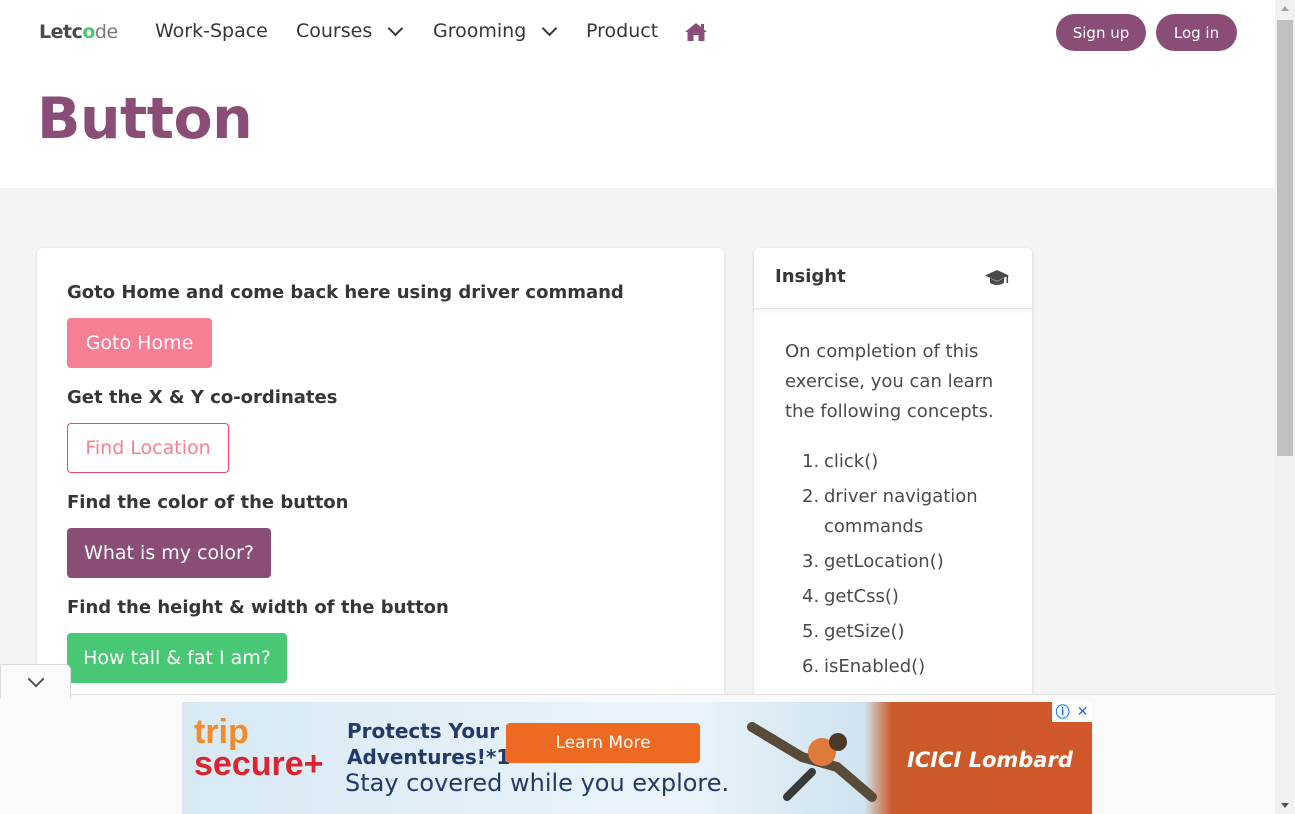  What do you see at coordinates (169, 553) in the screenshot?
I see `color-button: What is my color?` at bounding box center [169, 553].